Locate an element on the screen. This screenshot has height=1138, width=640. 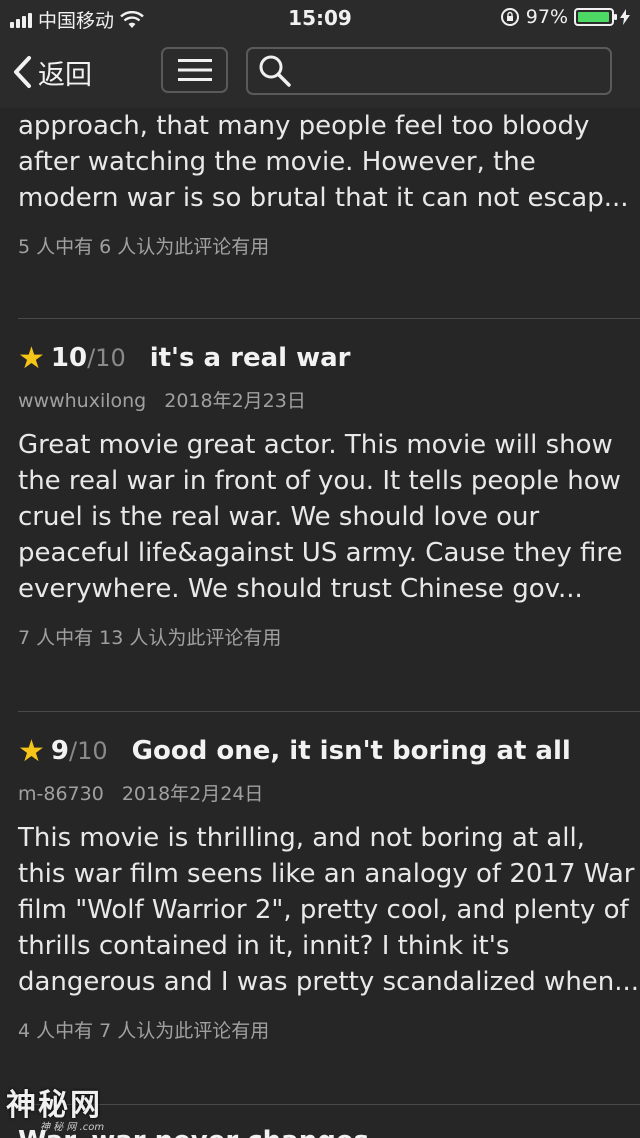
battery-fill is located at coordinates (593, 17).